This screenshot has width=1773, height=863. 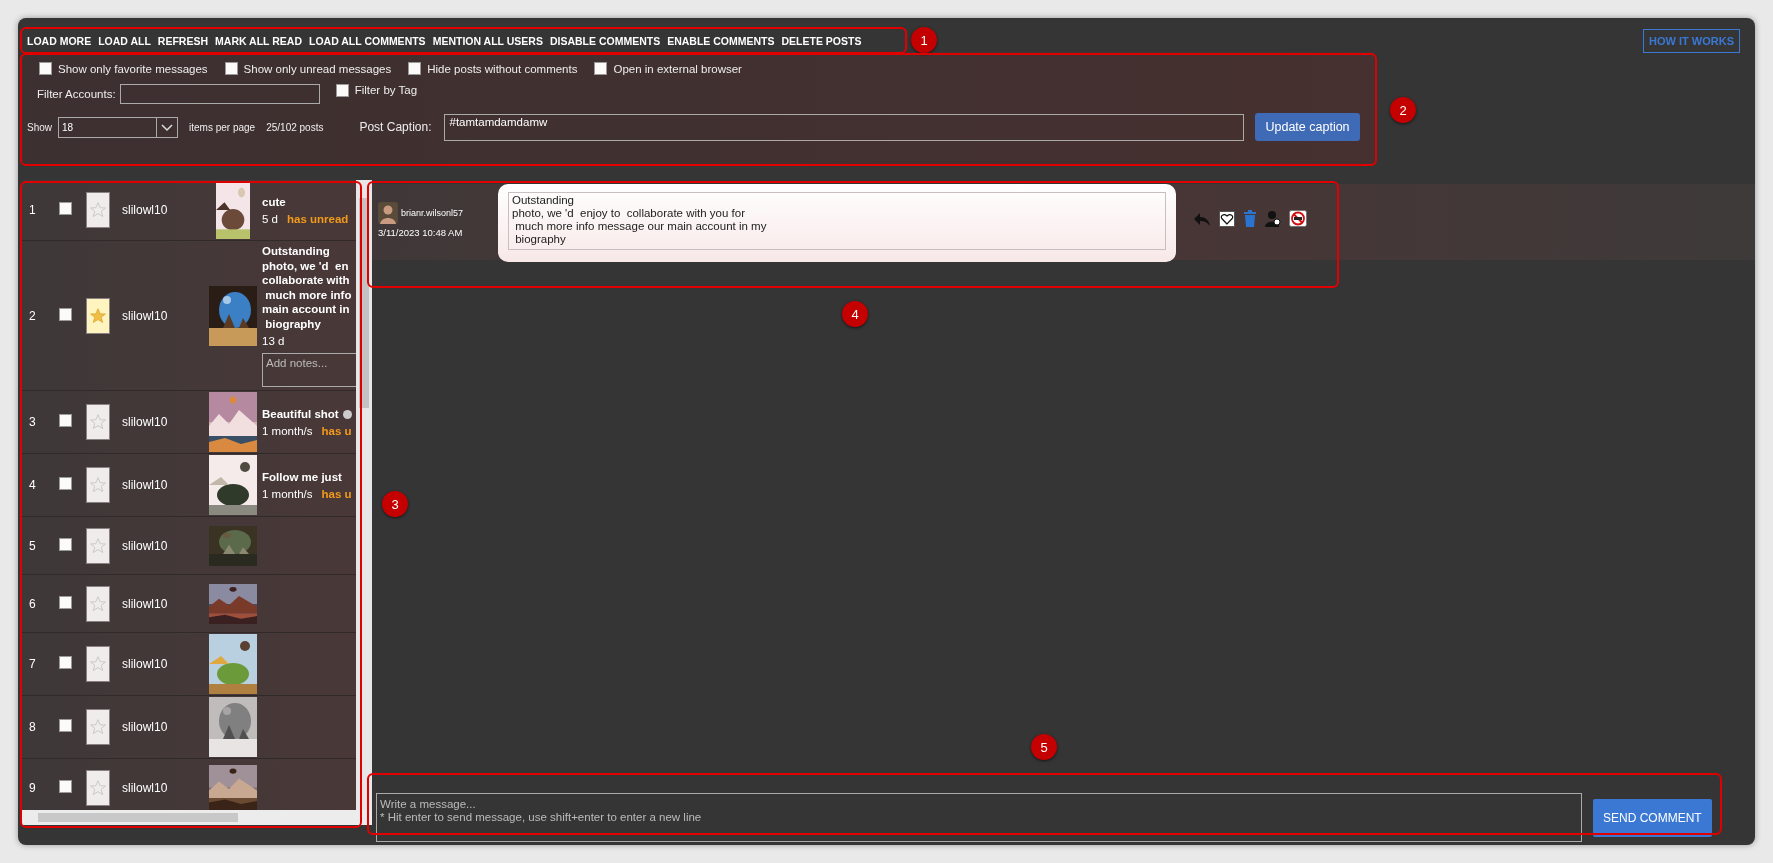 I want to click on row-number: 2, so click(x=33, y=315).